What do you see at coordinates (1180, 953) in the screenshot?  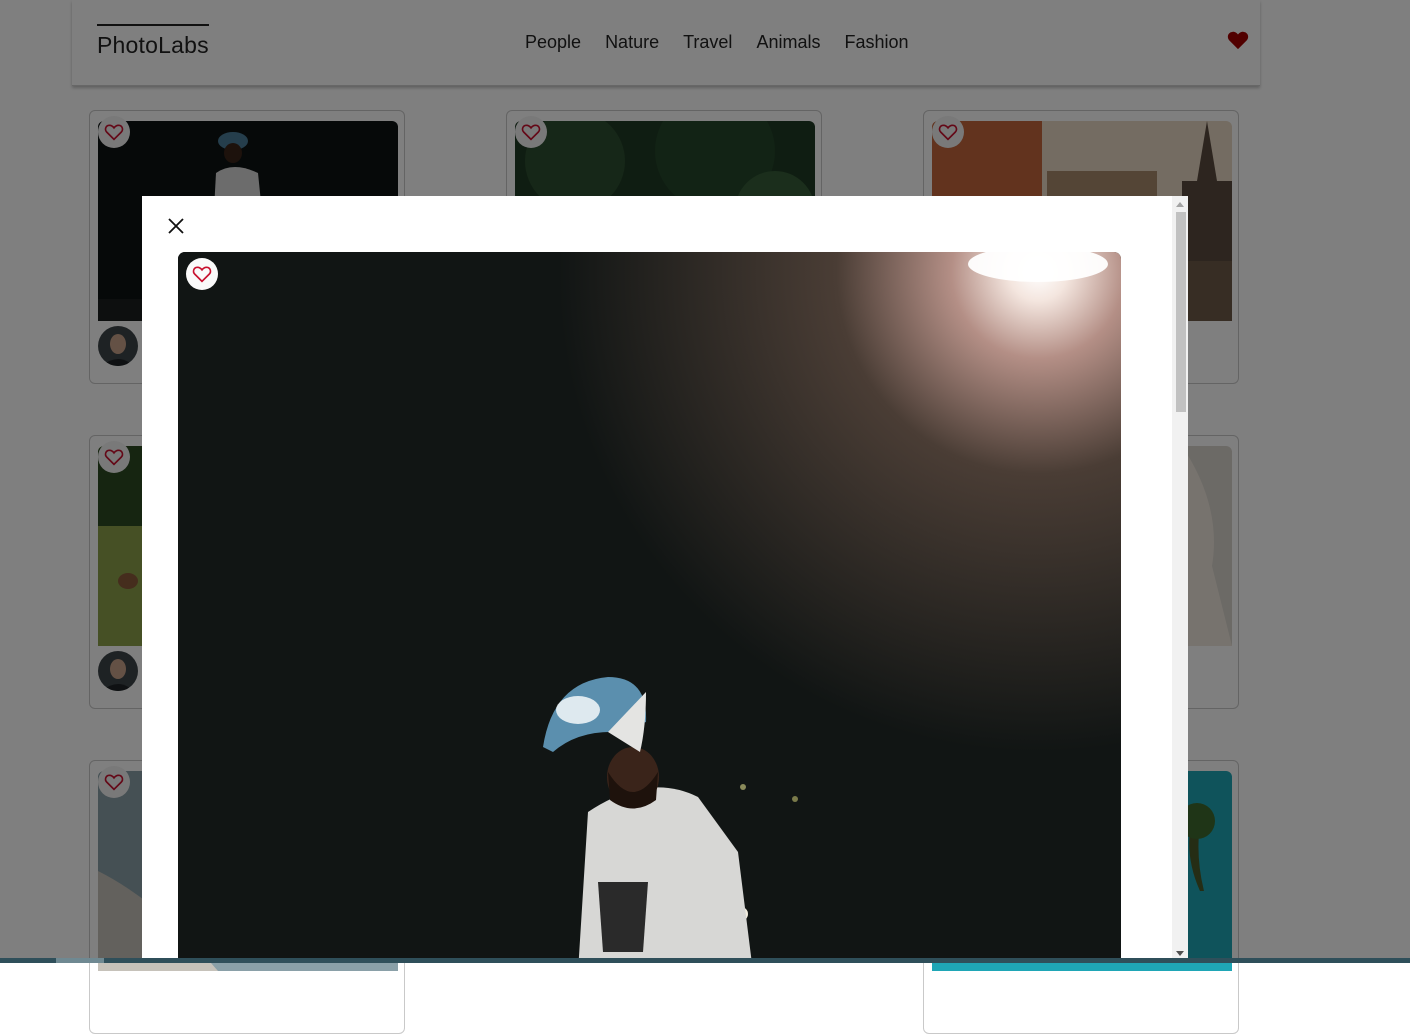 I see `scroll-down-arrow-icon` at bounding box center [1180, 953].